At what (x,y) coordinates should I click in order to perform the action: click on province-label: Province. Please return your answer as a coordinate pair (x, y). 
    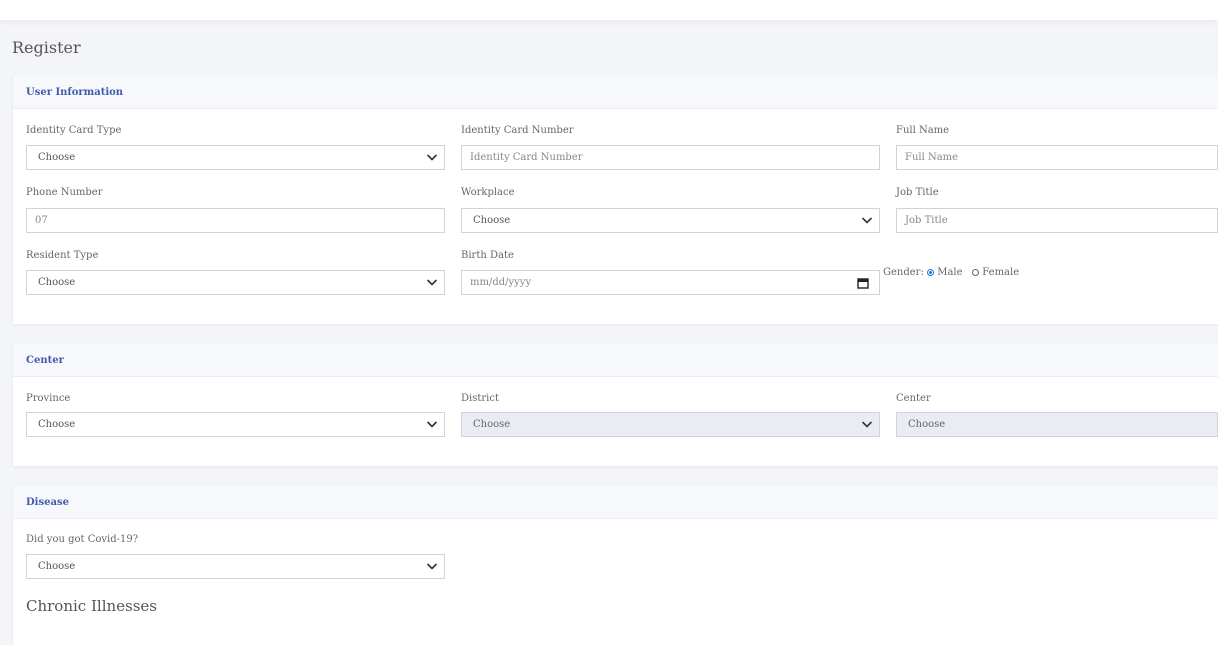
    Looking at the image, I should click on (48, 398).